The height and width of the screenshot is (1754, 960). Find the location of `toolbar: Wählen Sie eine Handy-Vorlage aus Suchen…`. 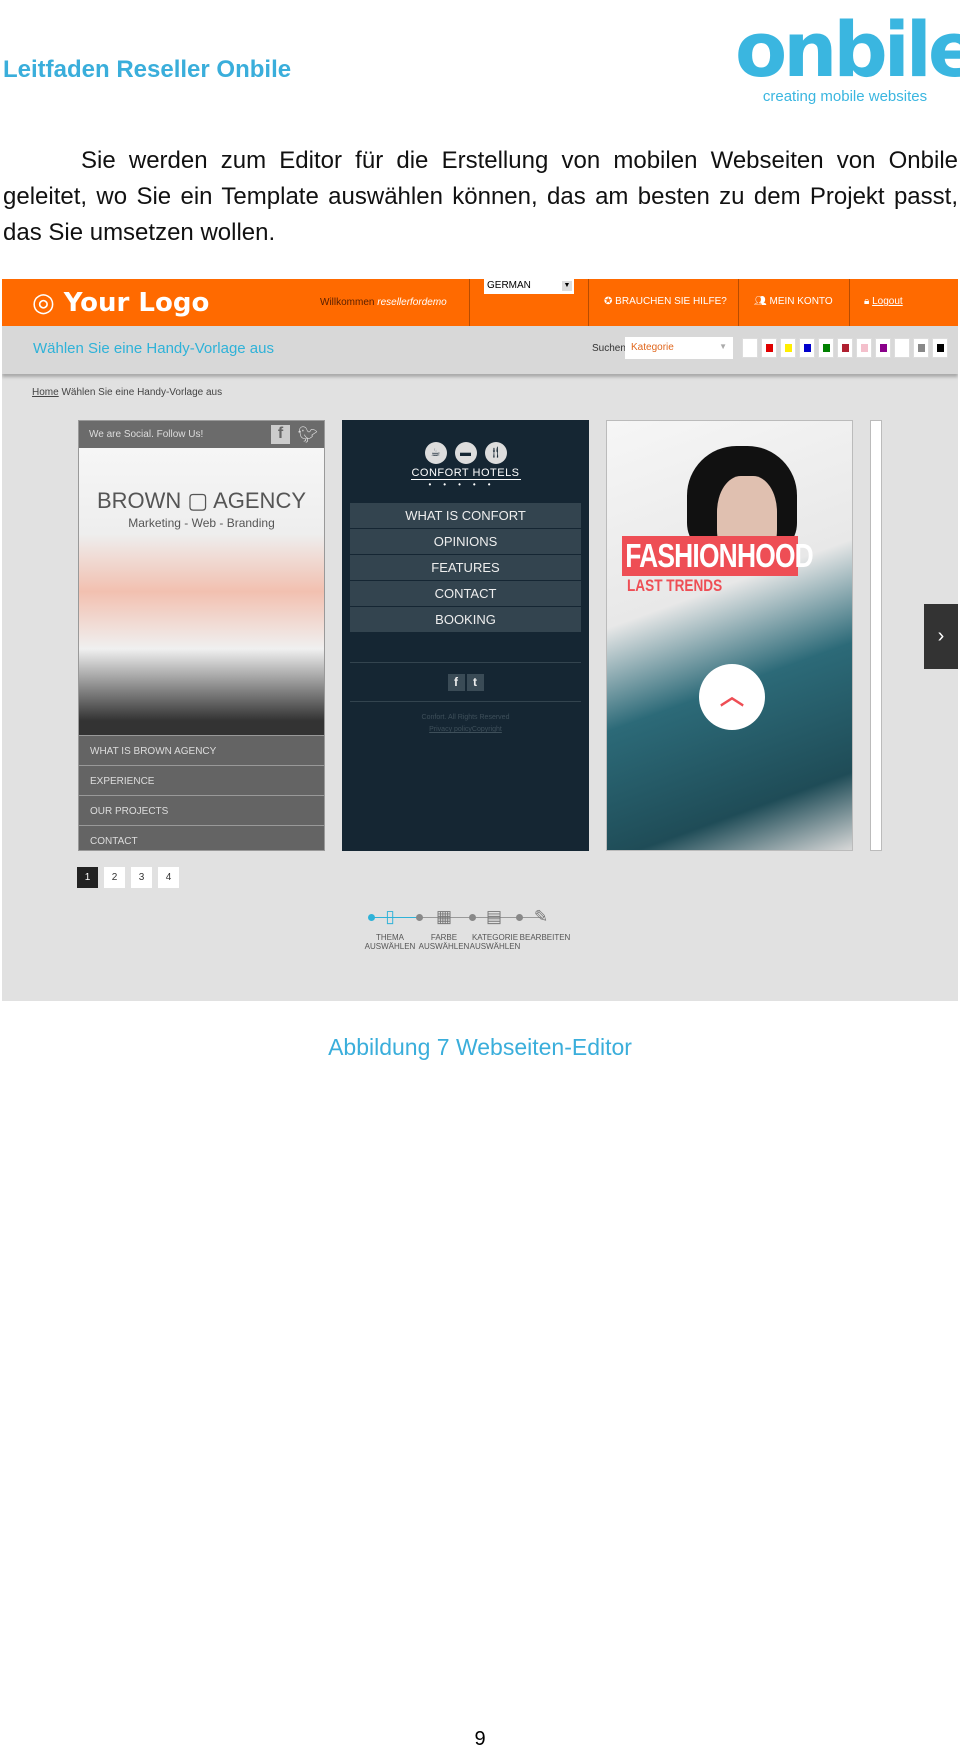

toolbar: Wählen Sie eine Handy-Vorlage aus Suchen… is located at coordinates (480, 350).